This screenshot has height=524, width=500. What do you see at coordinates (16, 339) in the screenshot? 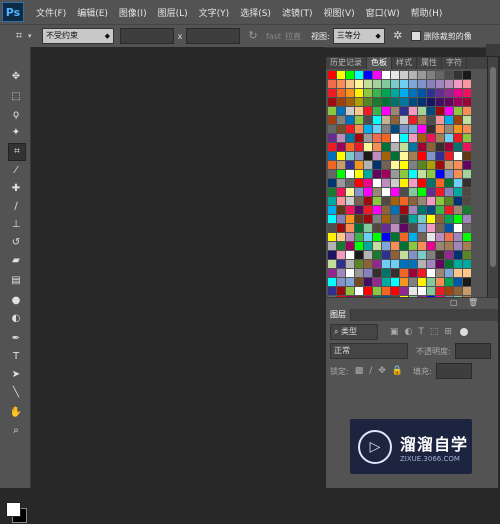
I see `pen-icon: ✒` at bounding box center [16, 339].